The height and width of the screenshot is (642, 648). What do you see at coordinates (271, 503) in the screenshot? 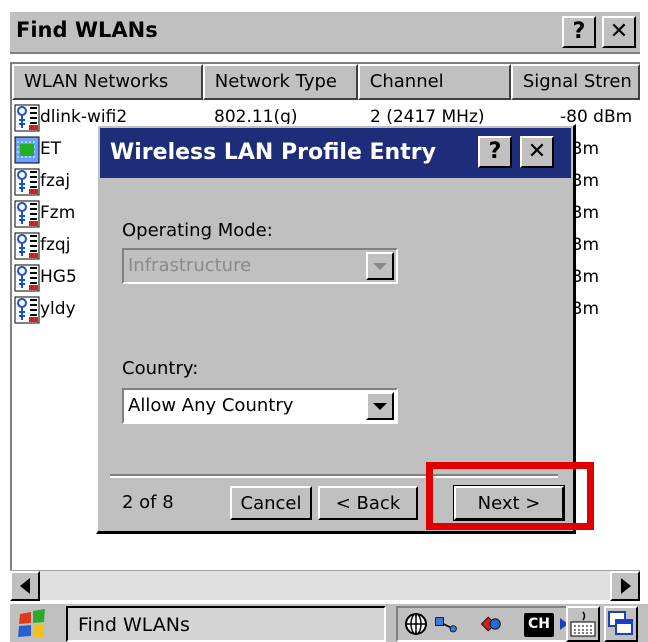
I see `cancel-button: Cancel` at bounding box center [271, 503].